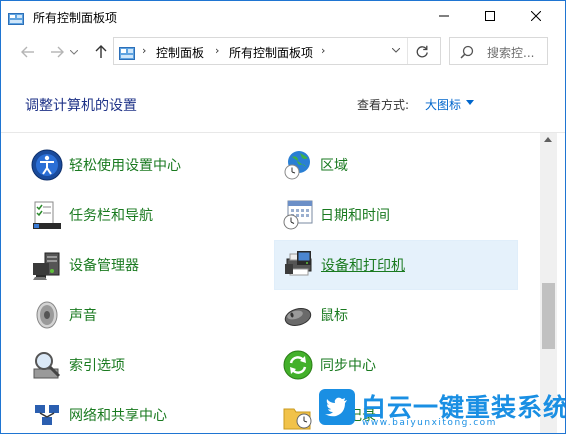 This screenshot has width=566, height=434. I want to click on mouse-icon, so click(298, 315).